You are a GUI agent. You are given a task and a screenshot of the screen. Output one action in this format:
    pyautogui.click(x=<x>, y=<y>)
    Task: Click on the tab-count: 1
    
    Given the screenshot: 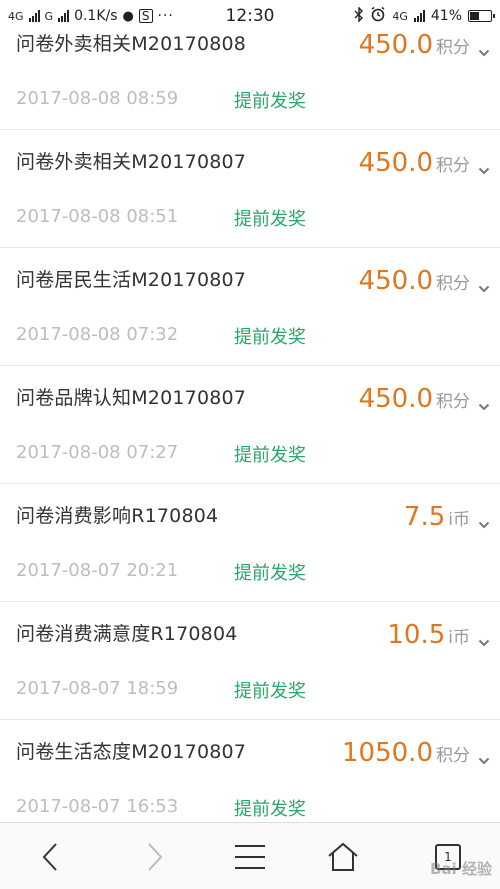 What is the action you would take?
    pyautogui.click(x=448, y=857)
    